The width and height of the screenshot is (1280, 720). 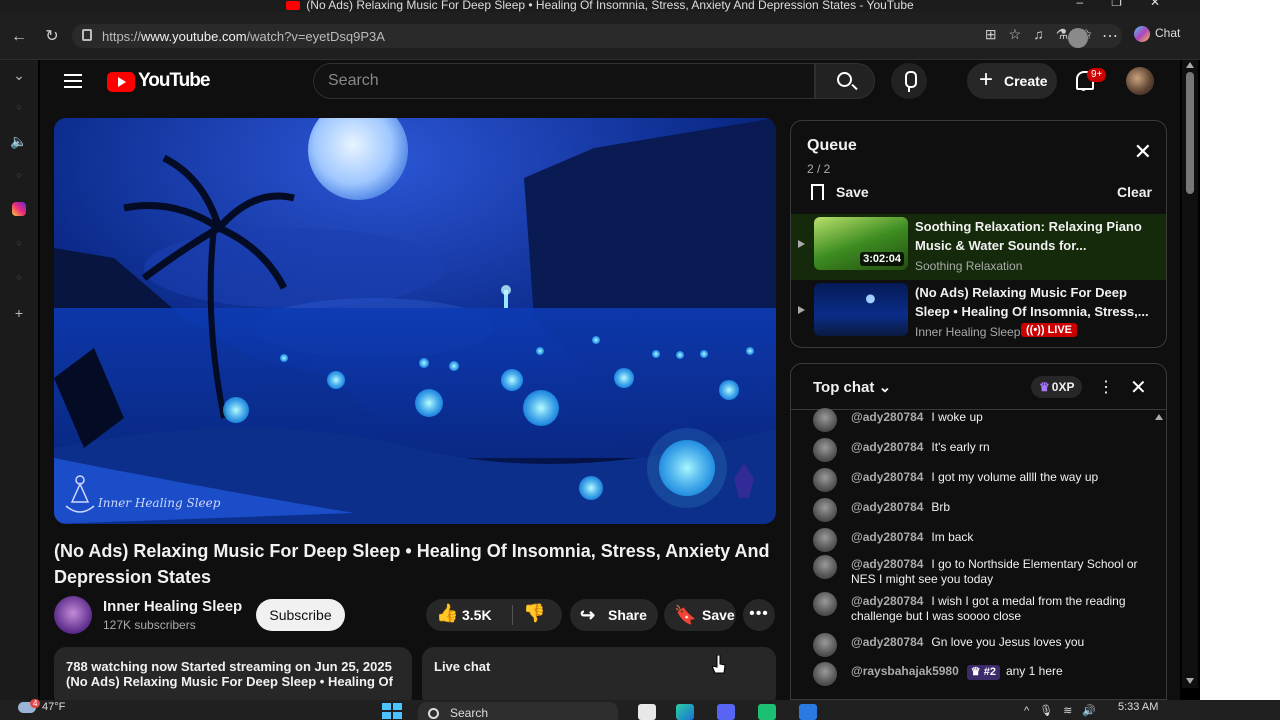 I want to click on search-box, so click(x=564, y=81).